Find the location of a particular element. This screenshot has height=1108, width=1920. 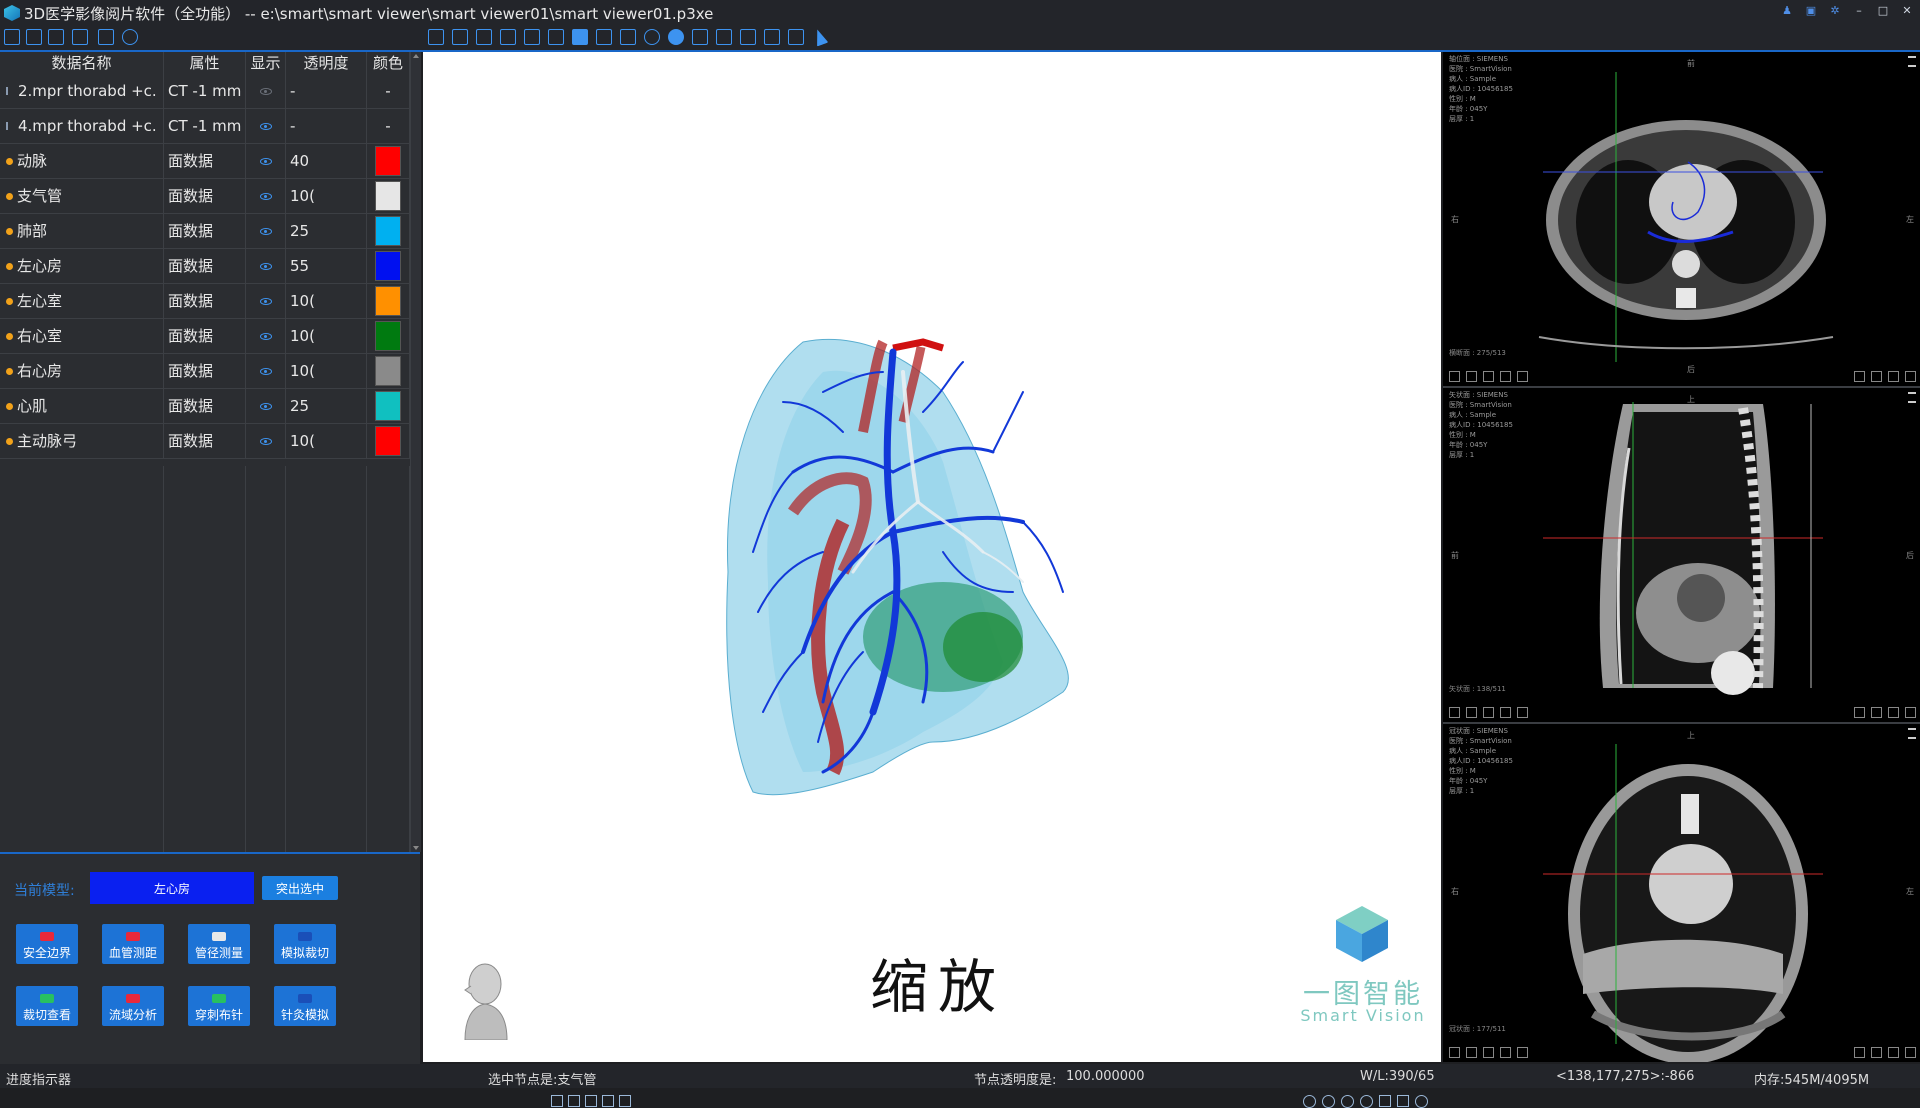

page-icon is located at coordinates (604, 37).